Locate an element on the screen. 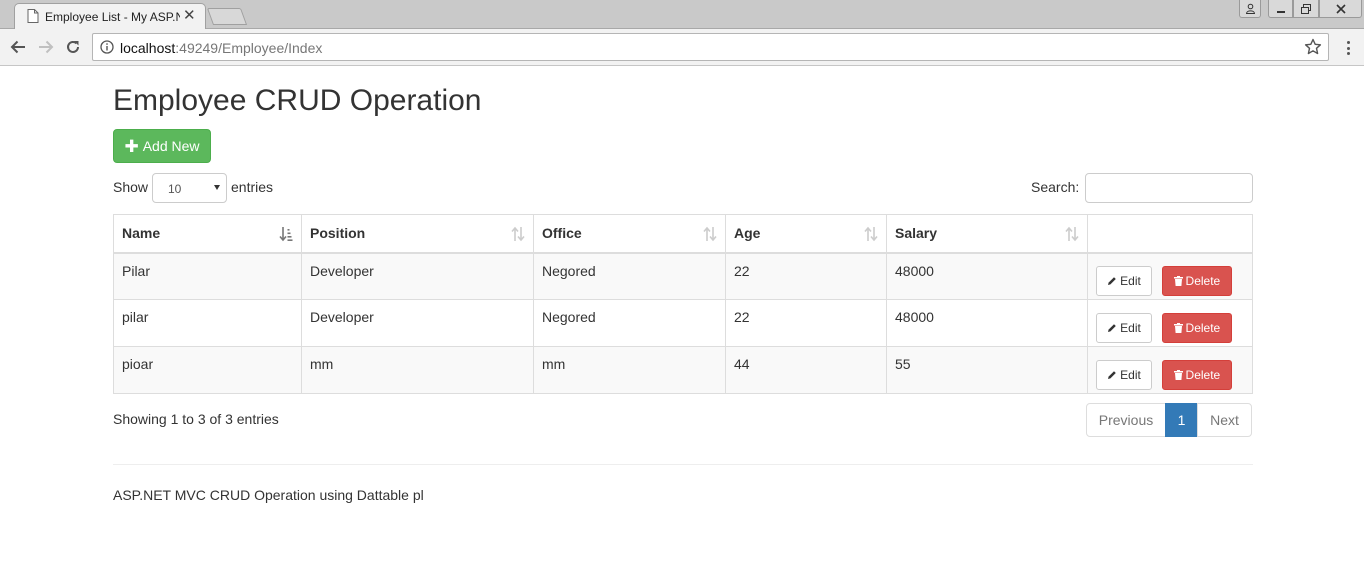  search-input is located at coordinates (1169, 188).